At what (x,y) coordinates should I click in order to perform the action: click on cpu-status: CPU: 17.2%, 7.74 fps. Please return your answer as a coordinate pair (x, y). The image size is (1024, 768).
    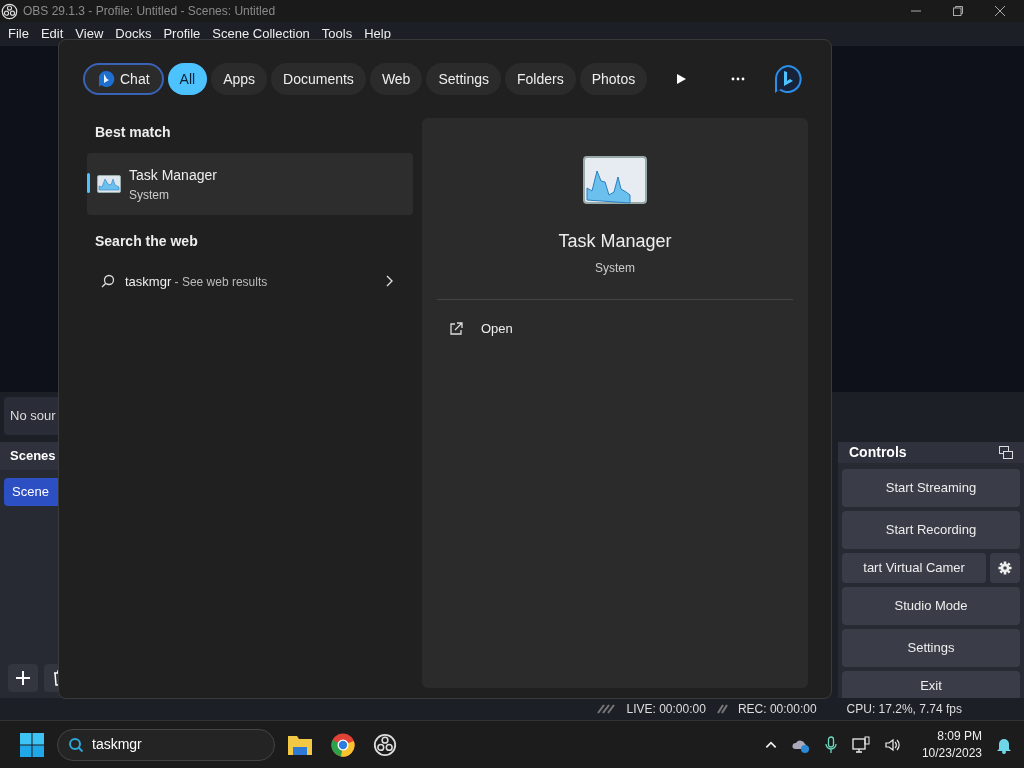
    Looking at the image, I should click on (904, 709).